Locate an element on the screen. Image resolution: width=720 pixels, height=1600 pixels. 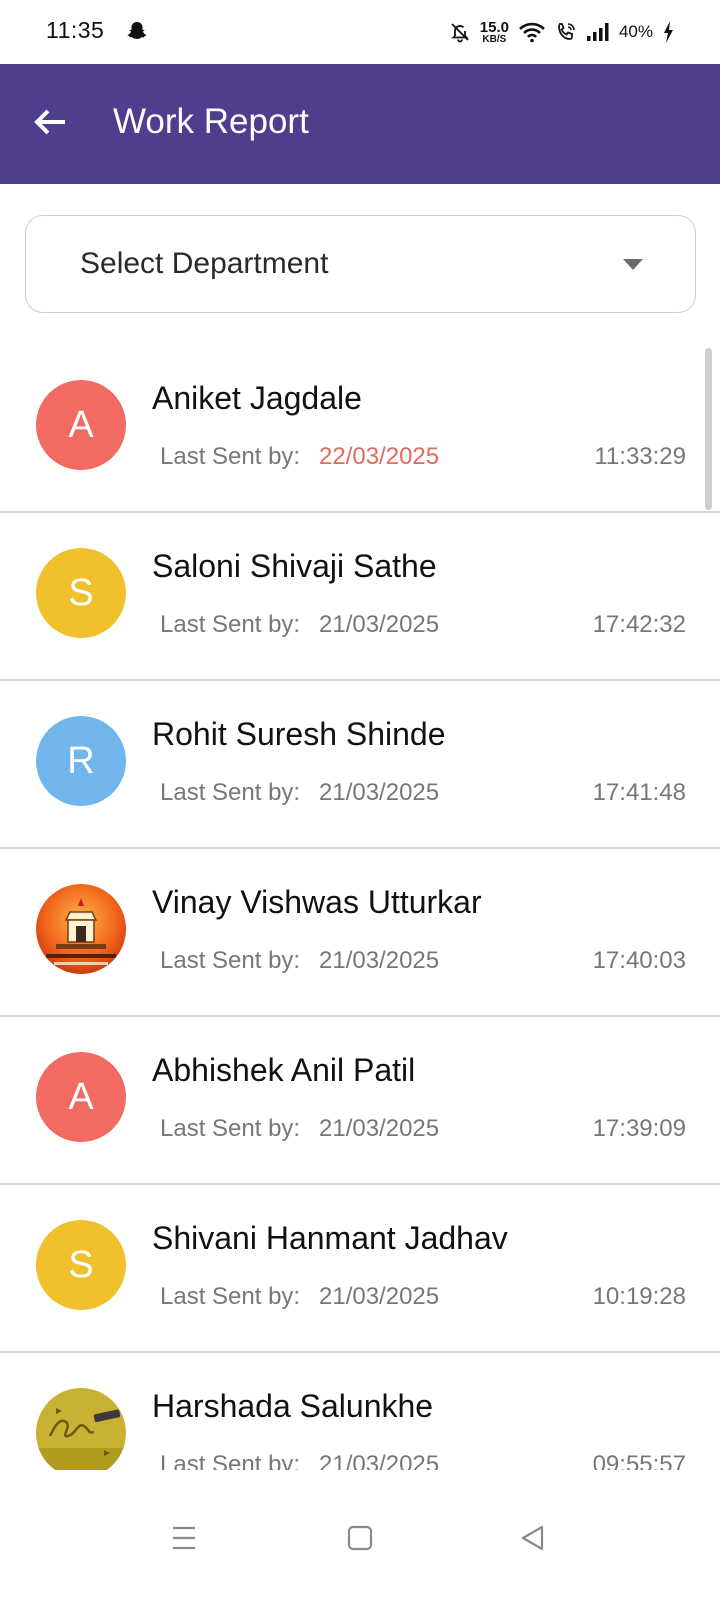
avatar-letter: R is located at coordinates (81, 760).